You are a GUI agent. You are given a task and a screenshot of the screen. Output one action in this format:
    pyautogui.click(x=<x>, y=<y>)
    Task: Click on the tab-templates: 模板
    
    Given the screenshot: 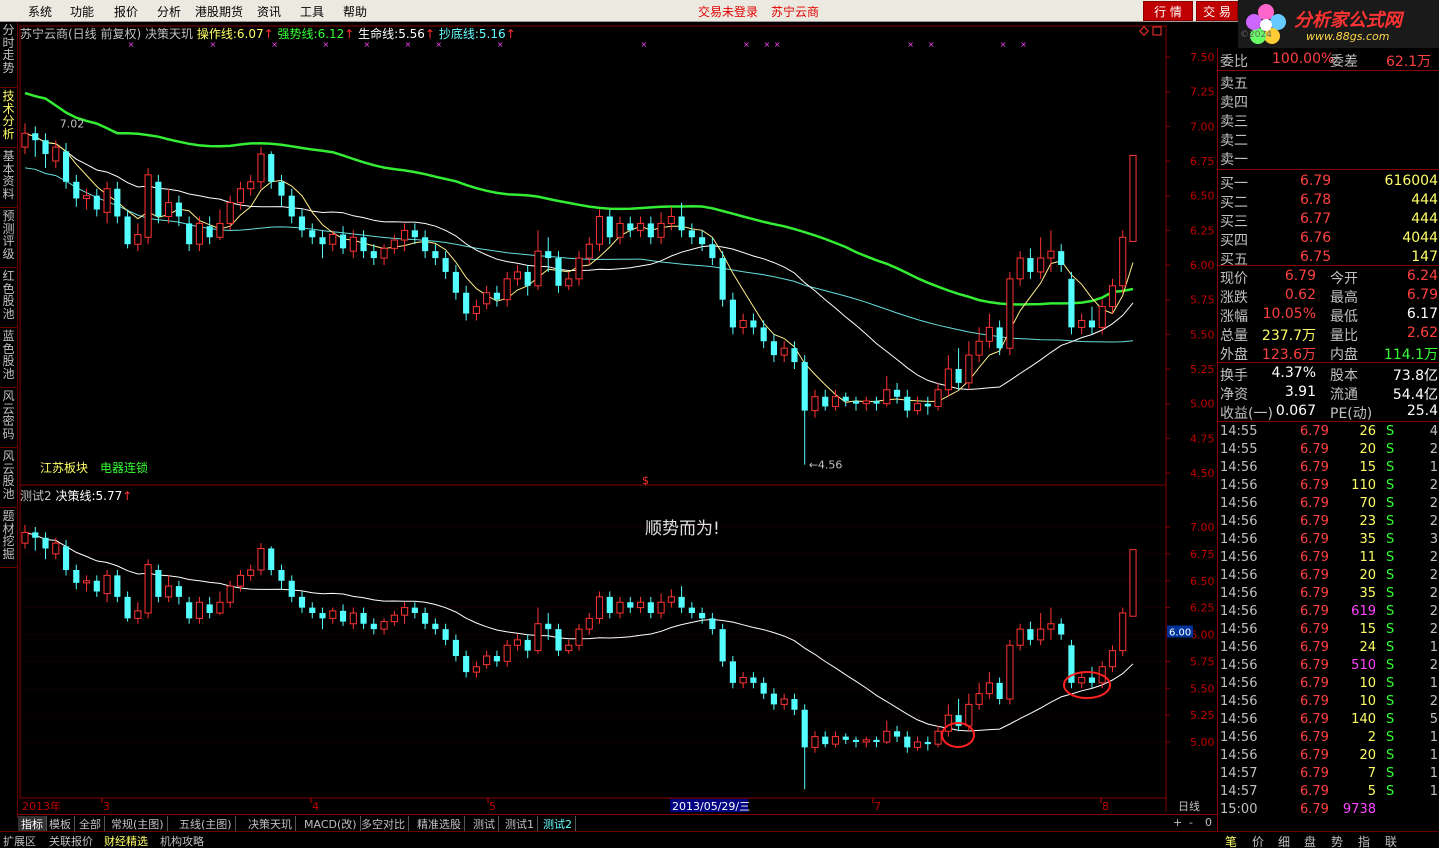 What is the action you would take?
    pyautogui.click(x=60, y=824)
    